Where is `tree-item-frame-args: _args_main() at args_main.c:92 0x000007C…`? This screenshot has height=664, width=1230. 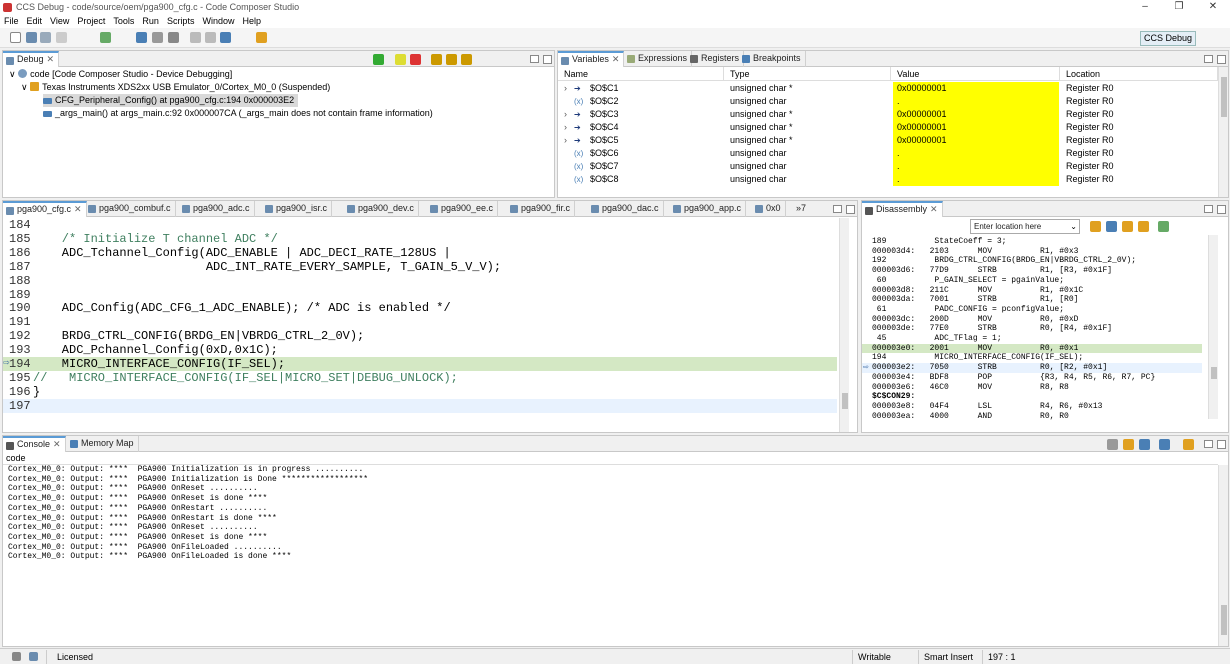 tree-item-frame-args: _args_main() at args_main.c:92 0x000007C… is located at coordinates (238, 113).